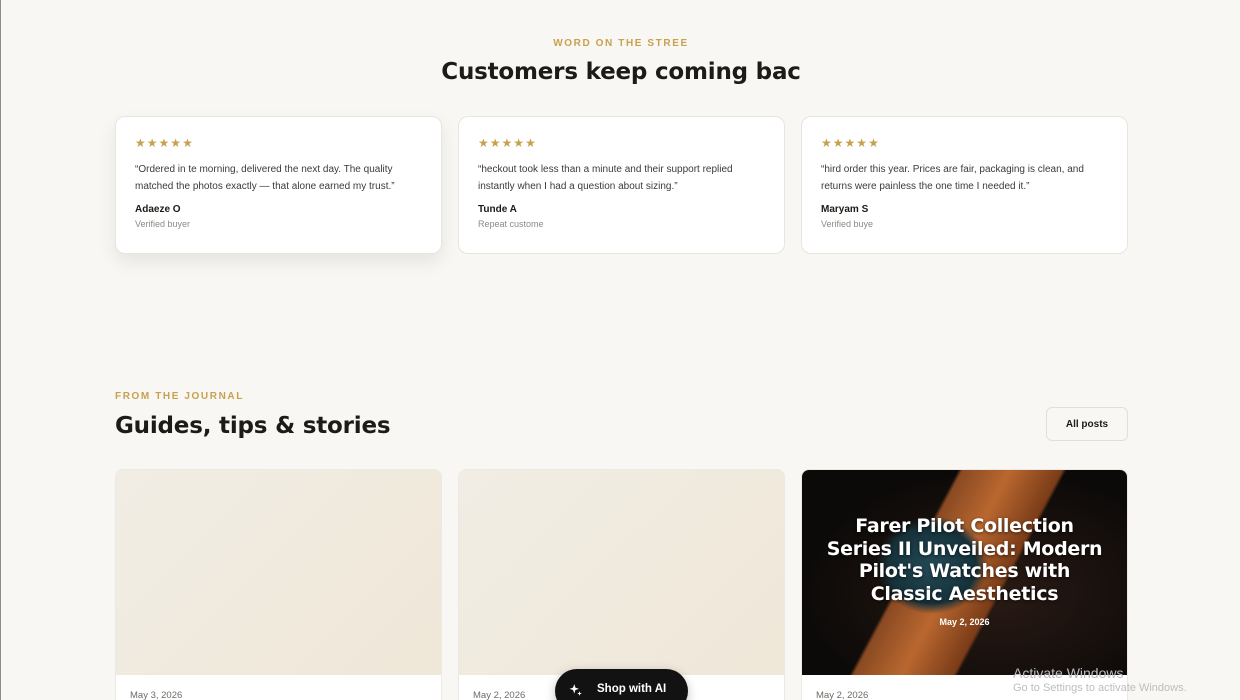 The image size is (1240, 700). Describe the element at coordinates (158, 209) in the screenshot. I see `review-author: Adaeze O` at that location.